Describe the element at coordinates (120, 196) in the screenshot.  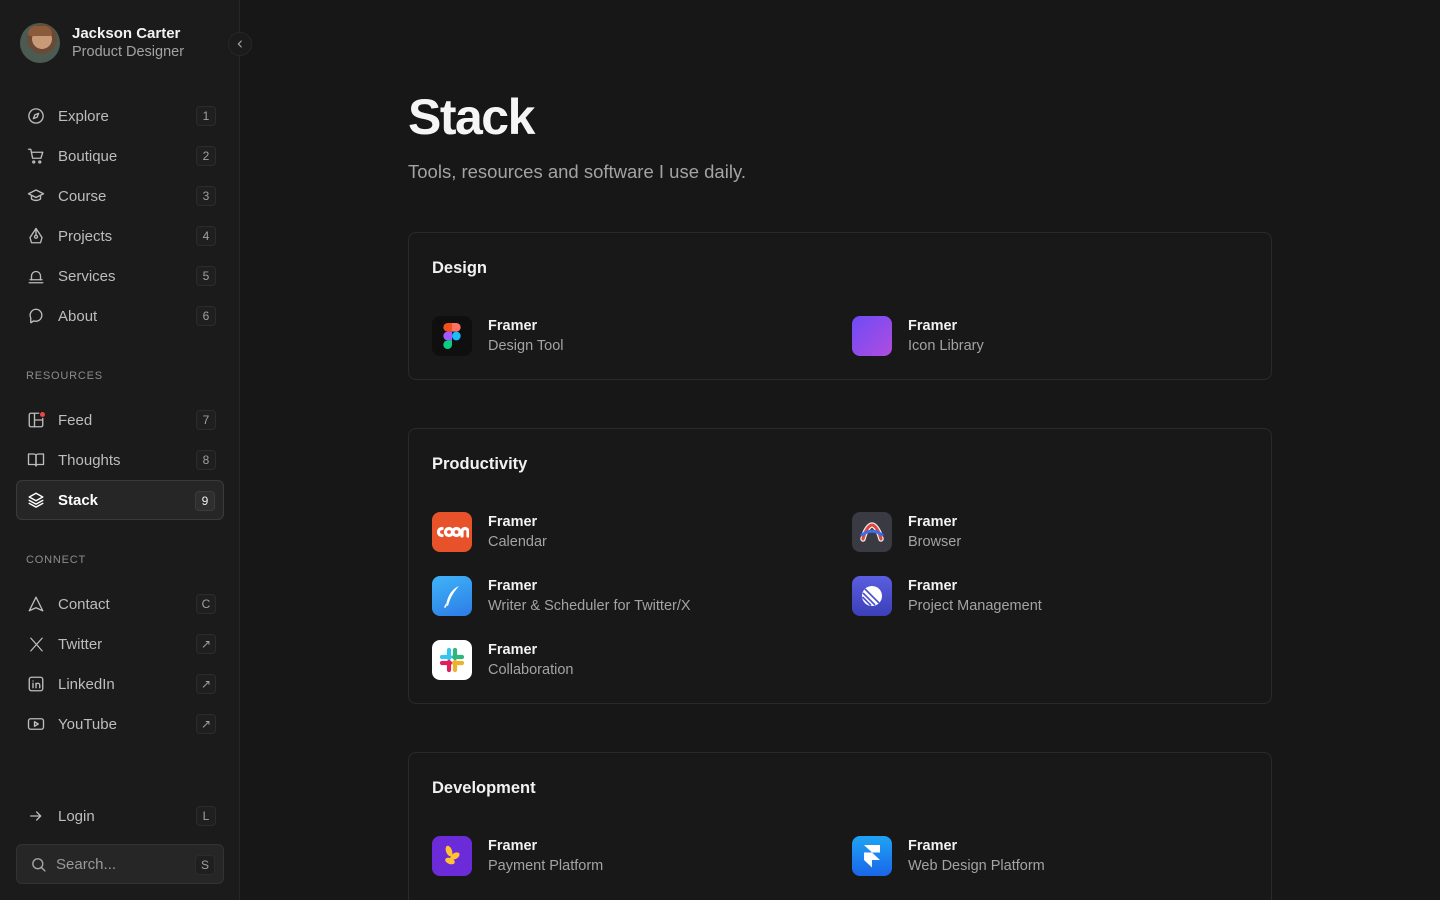
I see `sidebar-item-course: Course 3` at that location.